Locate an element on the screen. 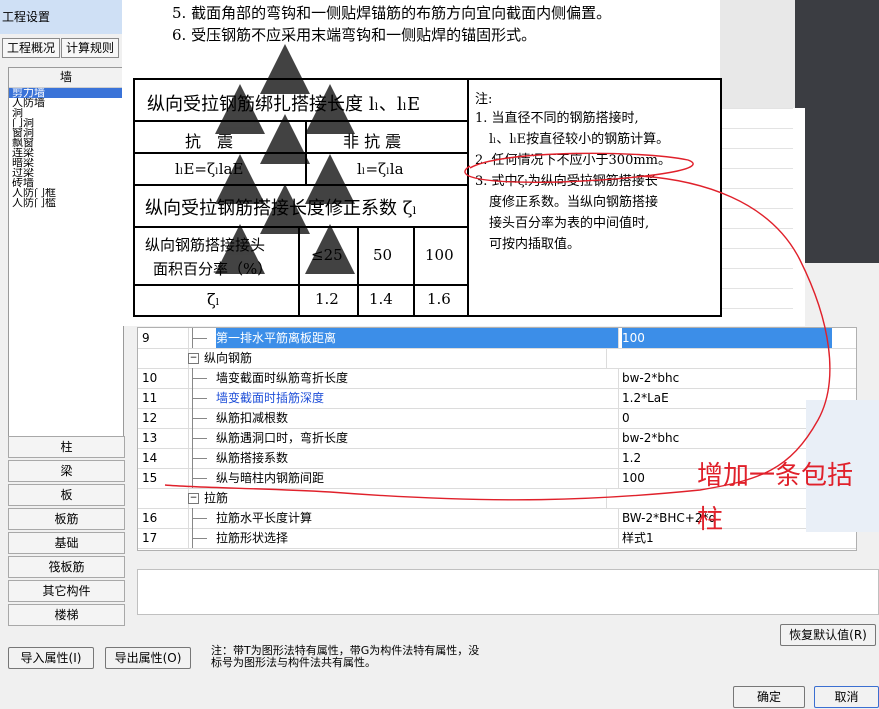 This screenshot has height=709, width=879. category-button: 筏板筋 is located at coordinates (66, 567).